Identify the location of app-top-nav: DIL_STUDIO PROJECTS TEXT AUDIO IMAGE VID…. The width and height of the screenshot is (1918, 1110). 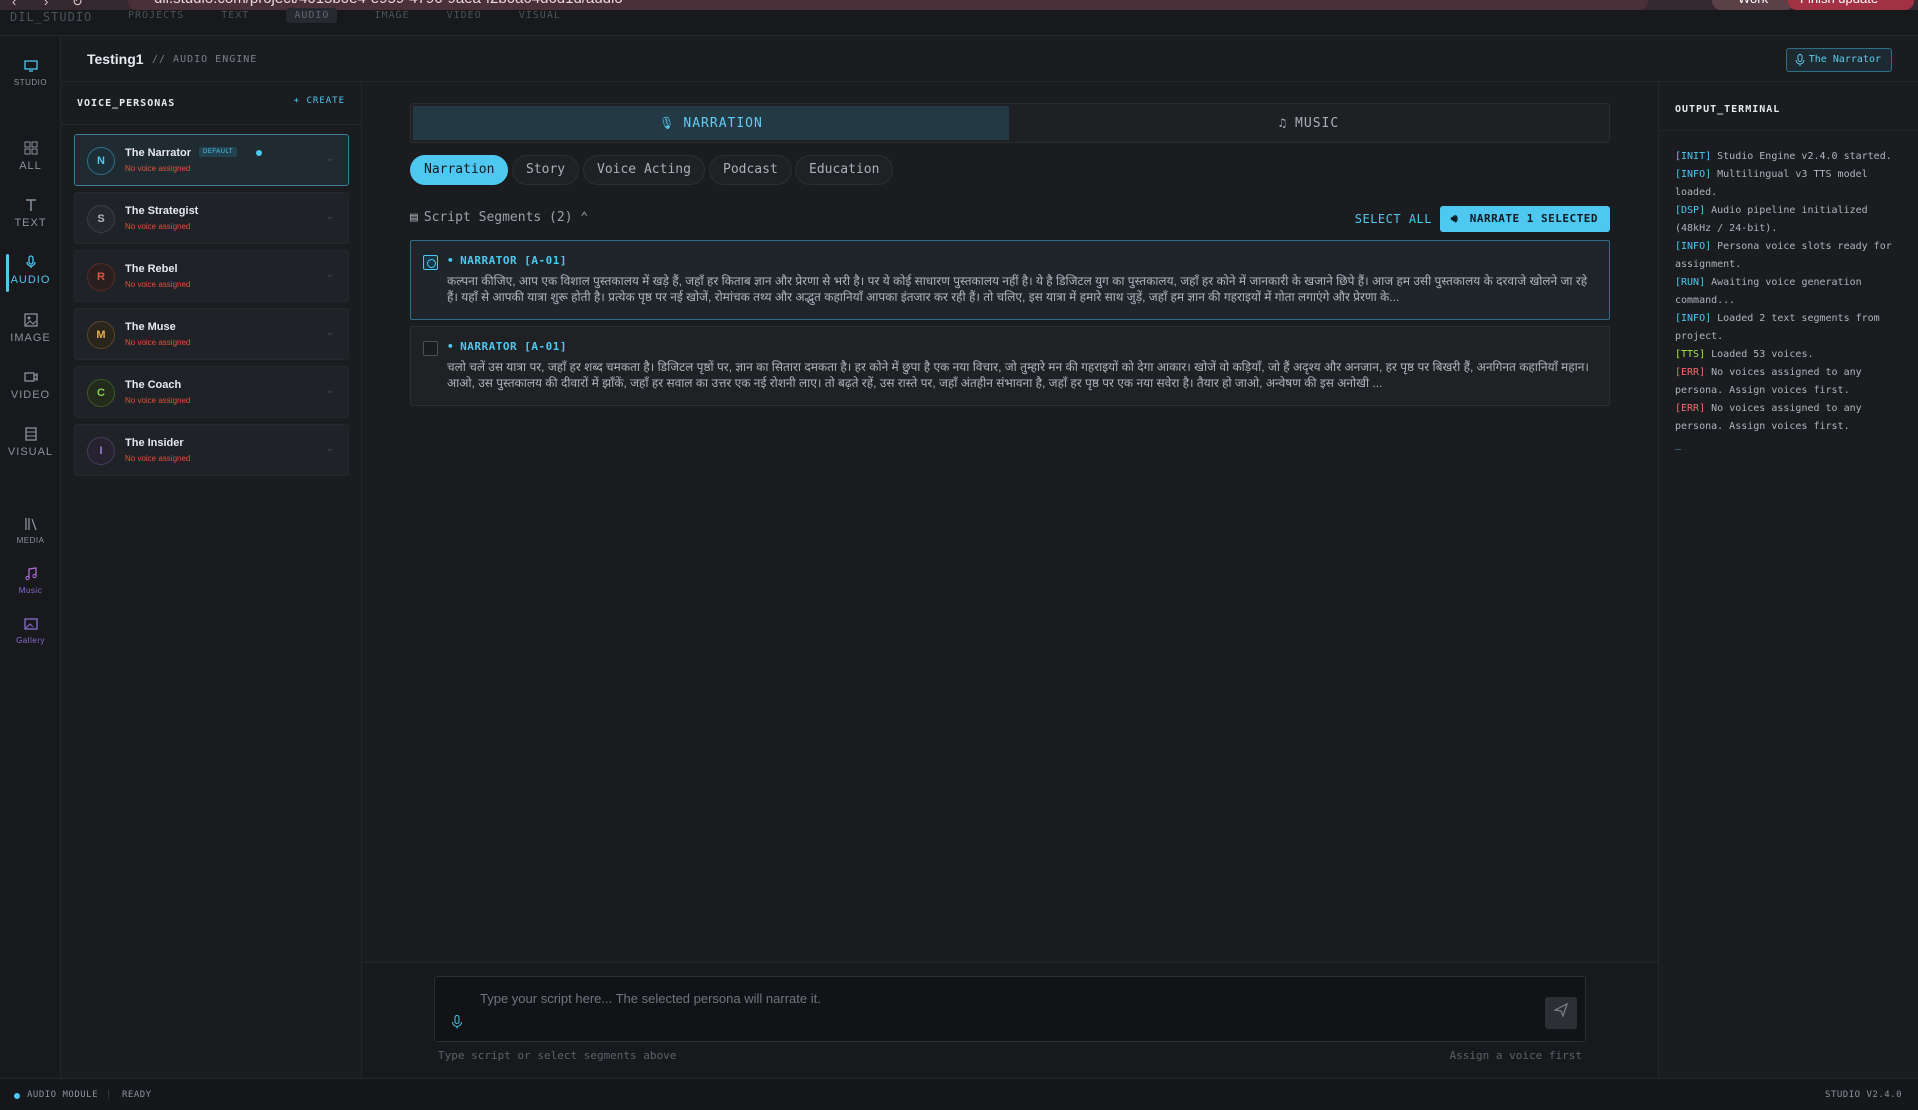
(959, 22).